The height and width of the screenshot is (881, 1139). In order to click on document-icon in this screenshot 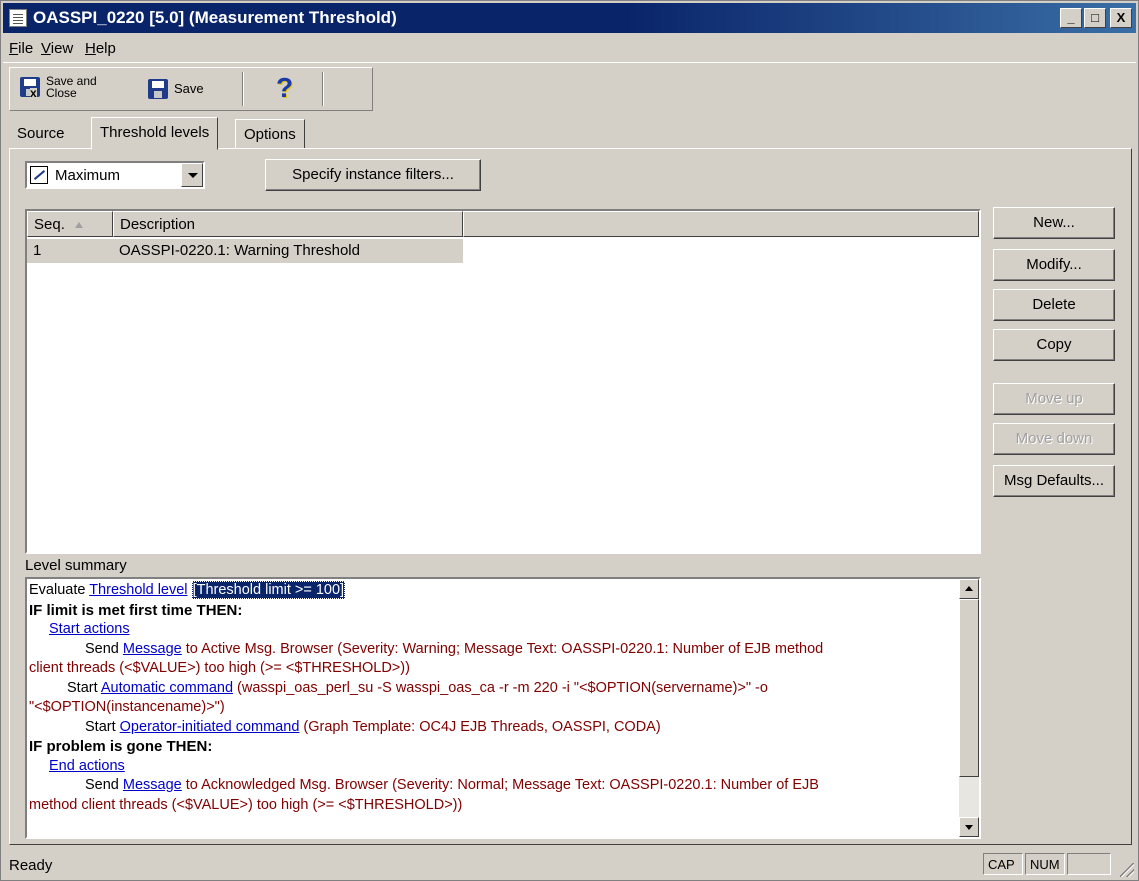, I will do `click(18, 18)`.